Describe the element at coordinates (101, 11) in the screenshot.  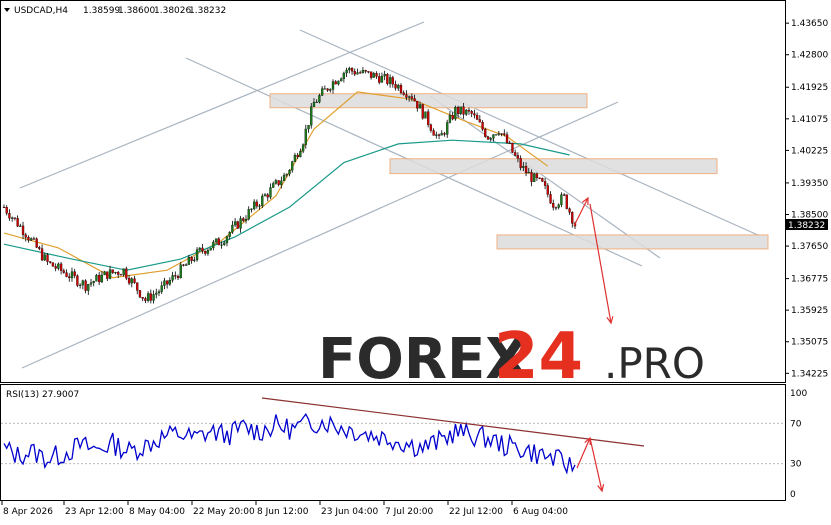
I see `header-open: 1.38599` at that location.